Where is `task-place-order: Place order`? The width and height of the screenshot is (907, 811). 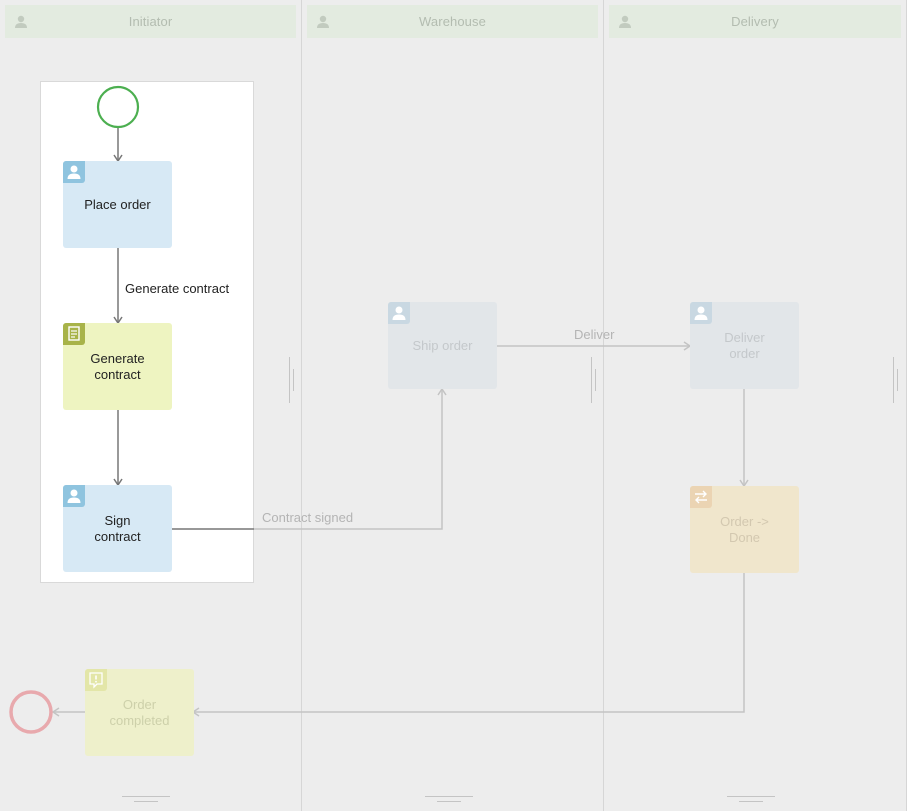
task-place-order: Place order is located at coordinates (117, 204).